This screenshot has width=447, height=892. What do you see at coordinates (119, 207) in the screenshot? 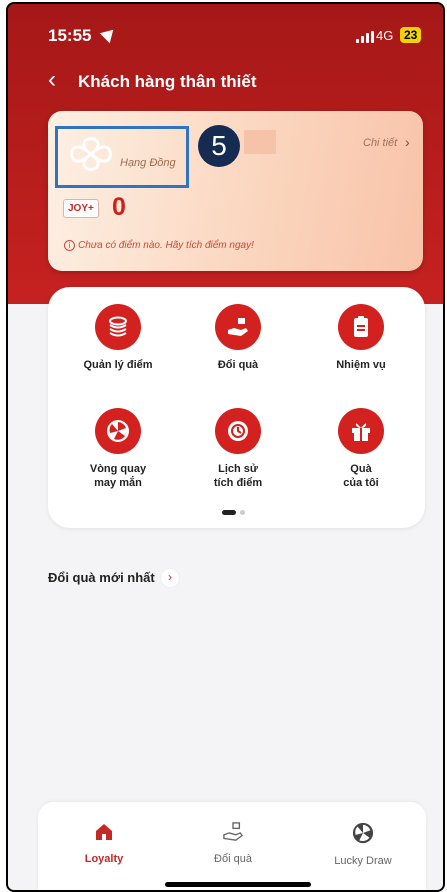
I see `points-value: 0` at bounding box center [119, 207].